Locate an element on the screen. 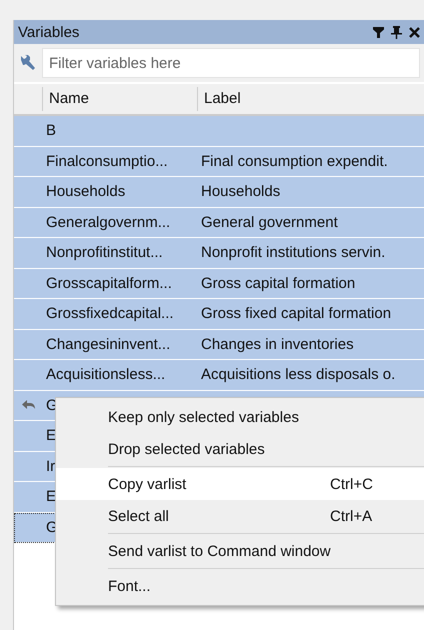 This screenshot has width=424, height=630. label-cell-text: Households is located at coordinates (241, 191).